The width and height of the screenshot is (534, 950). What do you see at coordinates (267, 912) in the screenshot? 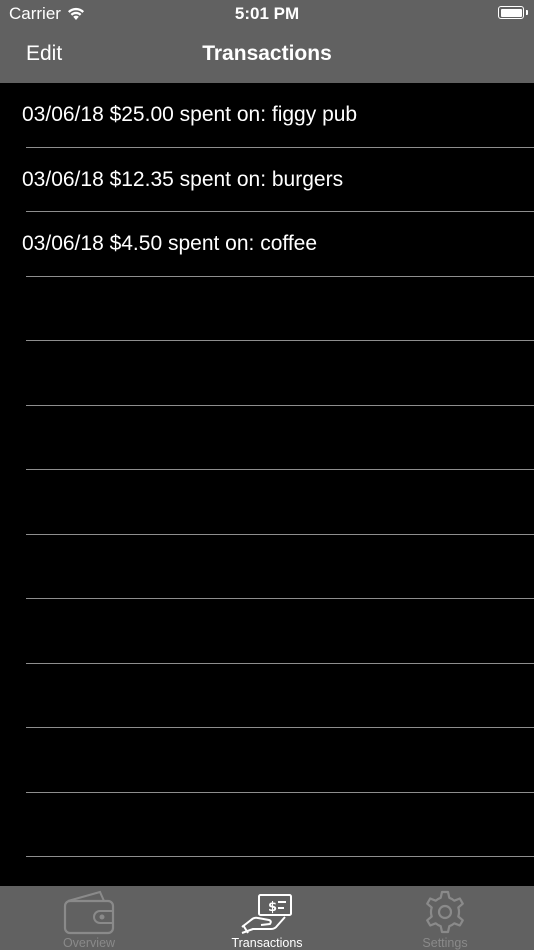
I see `cash-hand-icon: $` at bounding box center [267, 912].